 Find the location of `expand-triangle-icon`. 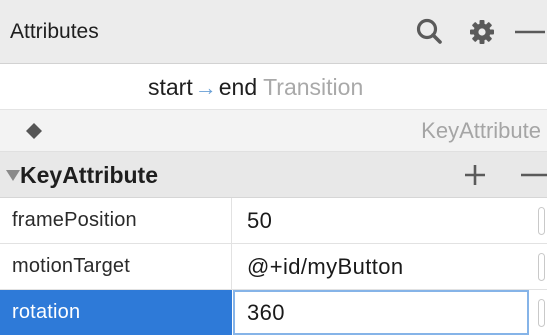

expand-triangle-icon is located at coordinates (13, 175).